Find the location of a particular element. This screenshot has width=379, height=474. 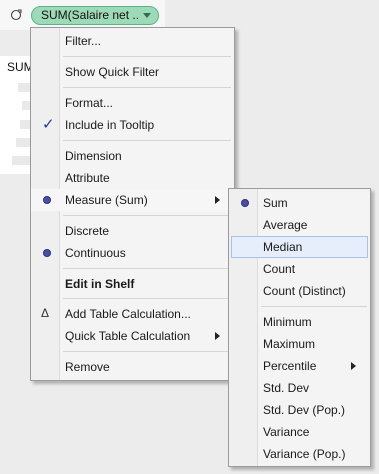

submenu-item-std-dev: Std. Dev is located at coordinates (299, 388).